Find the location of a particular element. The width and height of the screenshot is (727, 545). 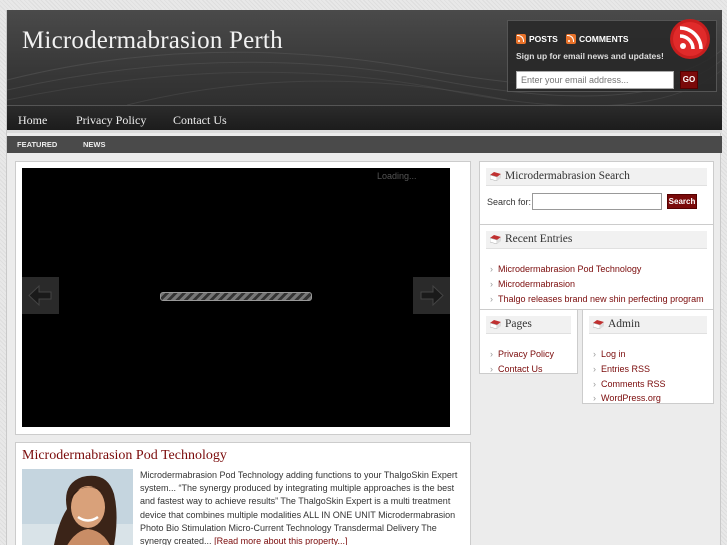

go-button: GO is located at coordinates (689, 80).